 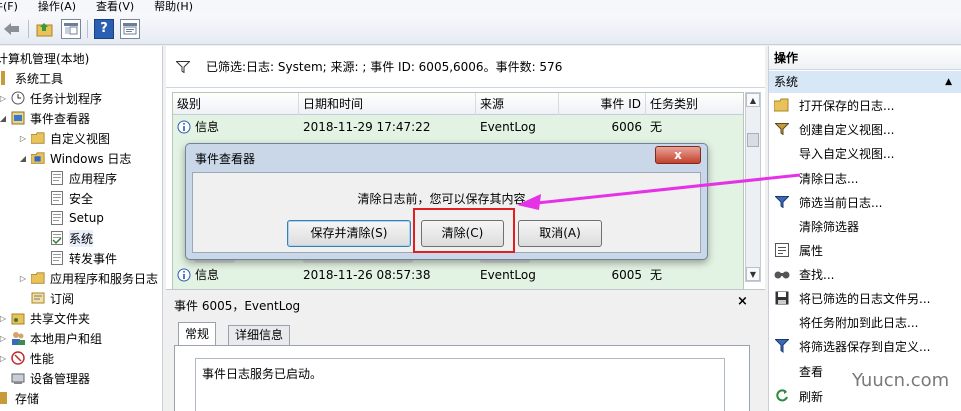 What do you see at coordinates (458, 275) in the screenshot?
I see `table-row: 信息 2018-11-26 08:57:38 EventLog 6005 无` at bounding box center [458, 275].